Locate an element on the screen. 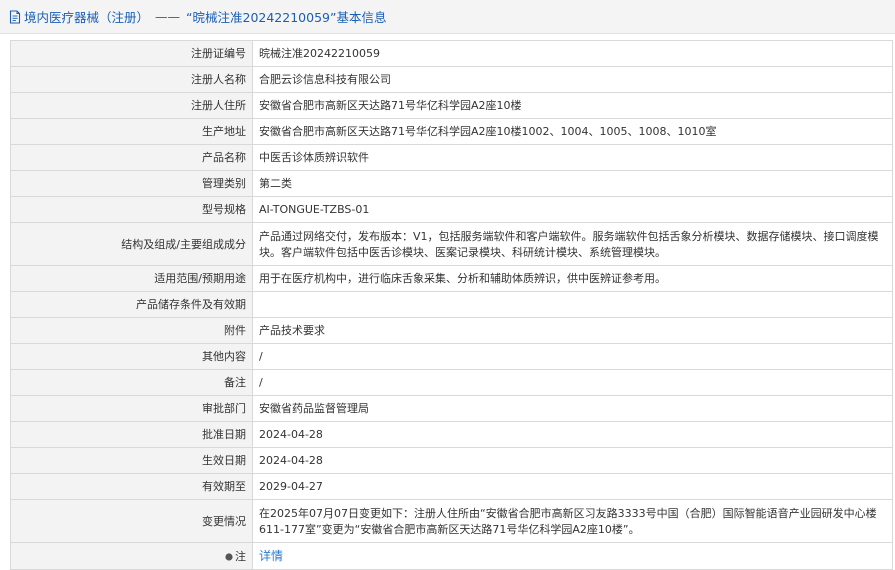  field-value: 安徽省药品监督管理局 is located at coordinates (572, 408).